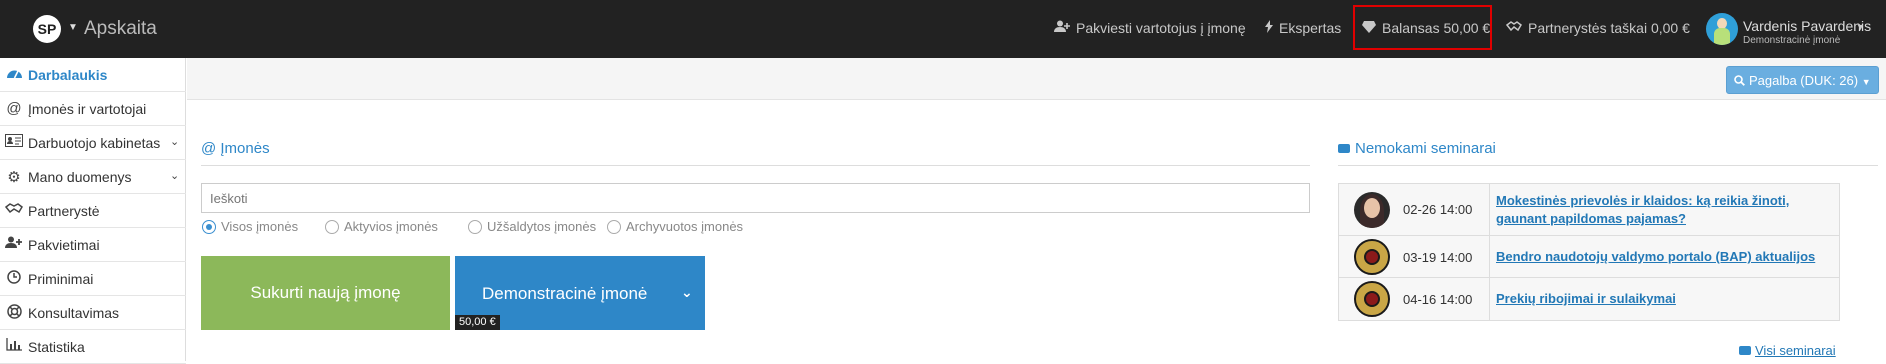  I want to click on expert-link: Ekspertas, so click(1303, 28).